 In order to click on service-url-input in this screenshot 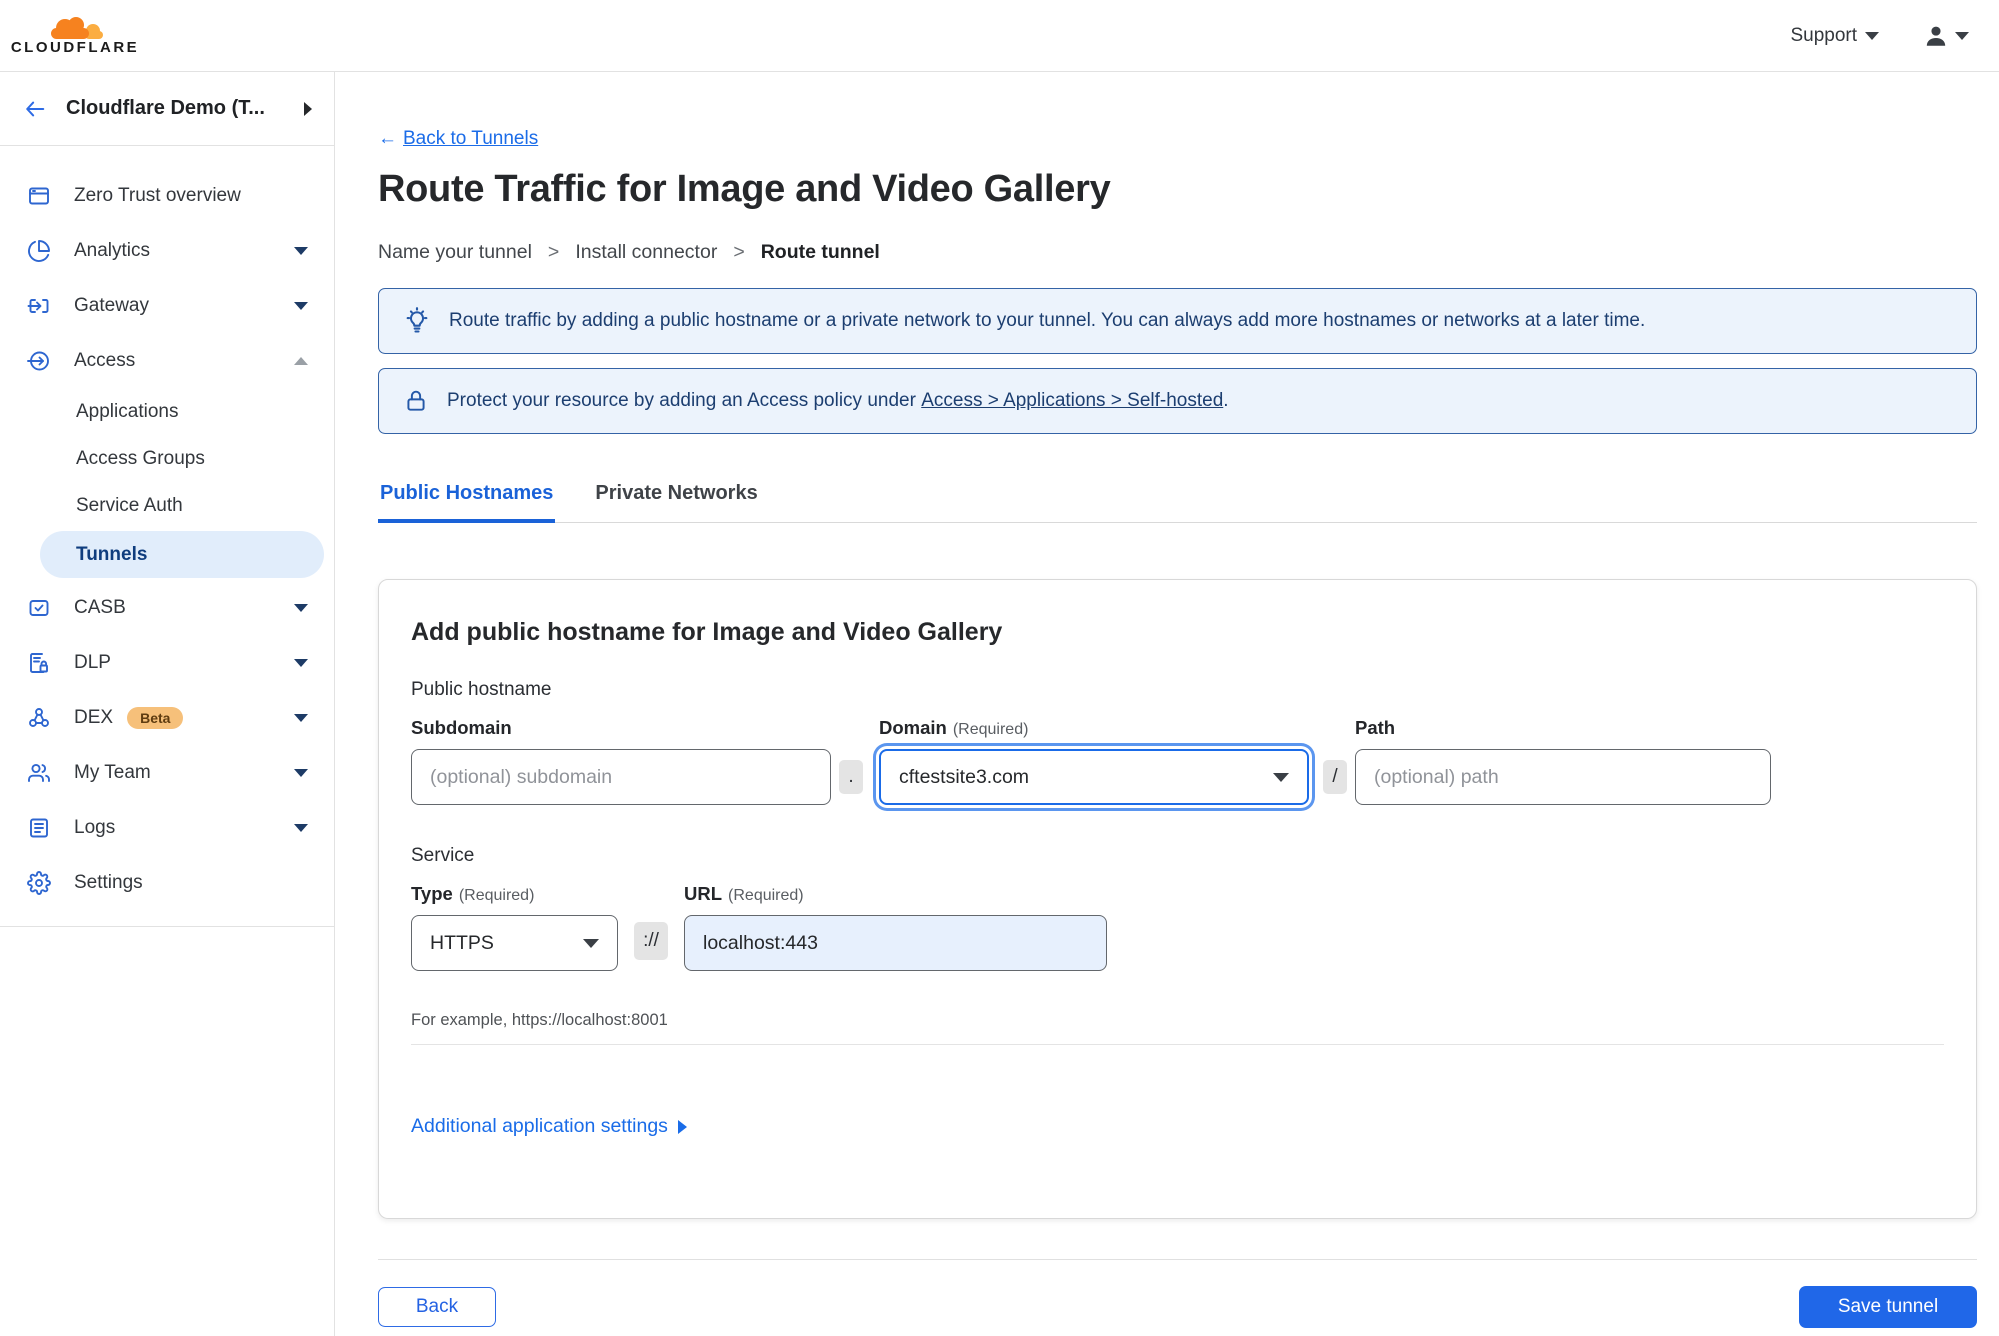, I will do `click(895, 943)`.